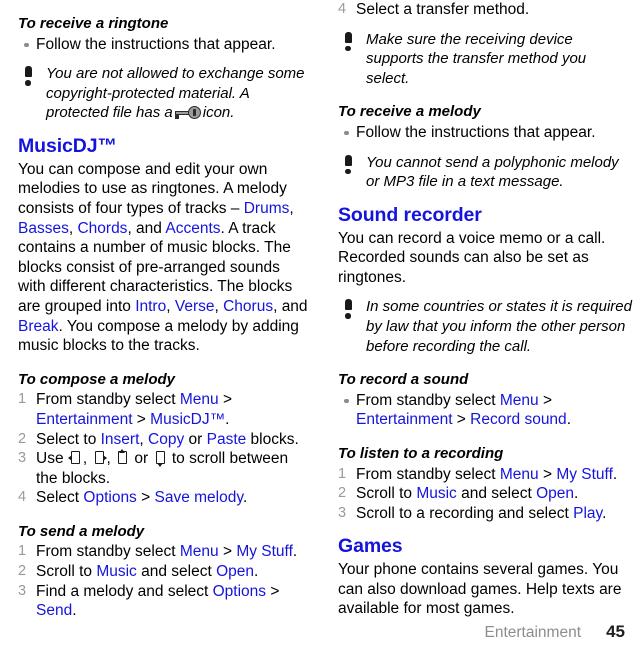  Describe the element at coordinates (22, 399) in the screenshot. I see `step-number: 1` at that location.